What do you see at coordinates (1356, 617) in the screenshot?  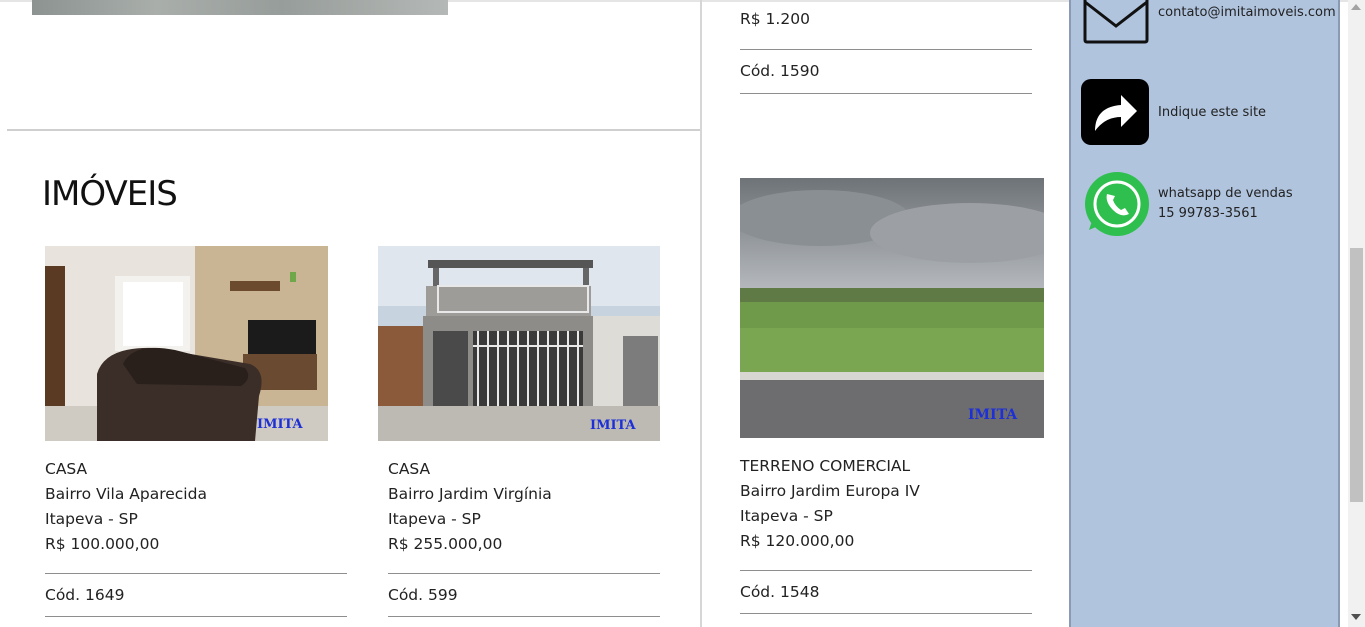 I see `scroll-down-arrow` at bounding box center [1356, 617].